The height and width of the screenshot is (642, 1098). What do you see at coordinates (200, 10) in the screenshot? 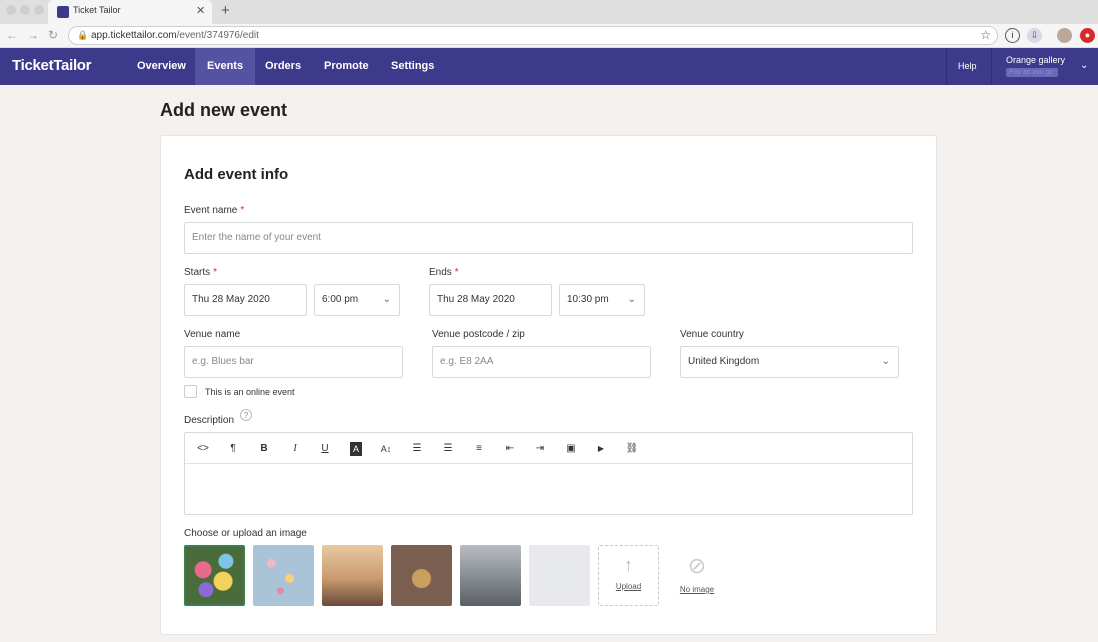
I see `tab-close-icon: ✕` at bounding box center [200, 10].